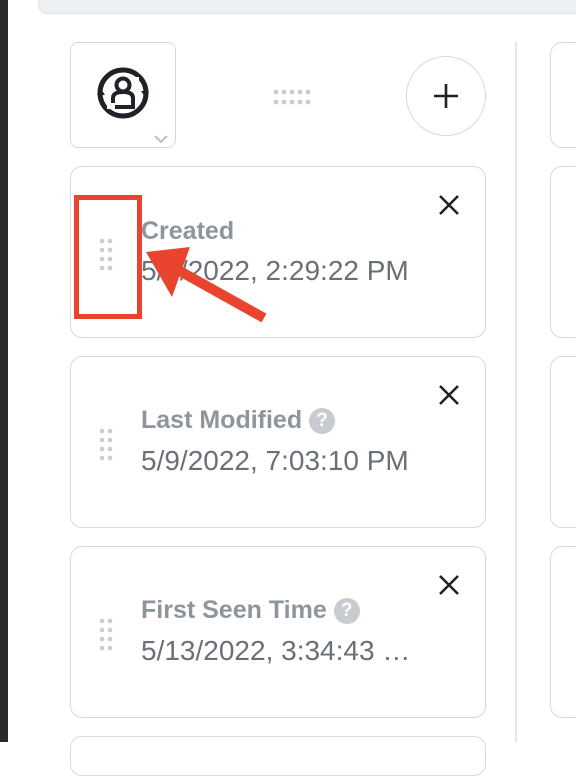 The width and height of the screenshot is (576, 776). I want to click on annotation-highlight-box, so click(108, 257).